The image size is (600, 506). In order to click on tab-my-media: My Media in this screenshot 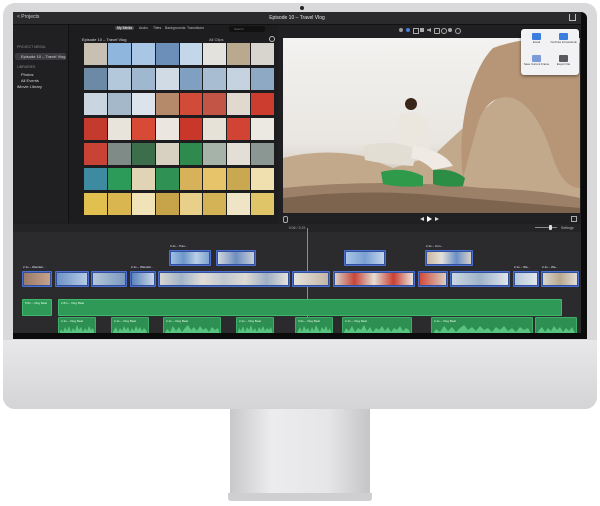, I will do `click(125, 28)`.